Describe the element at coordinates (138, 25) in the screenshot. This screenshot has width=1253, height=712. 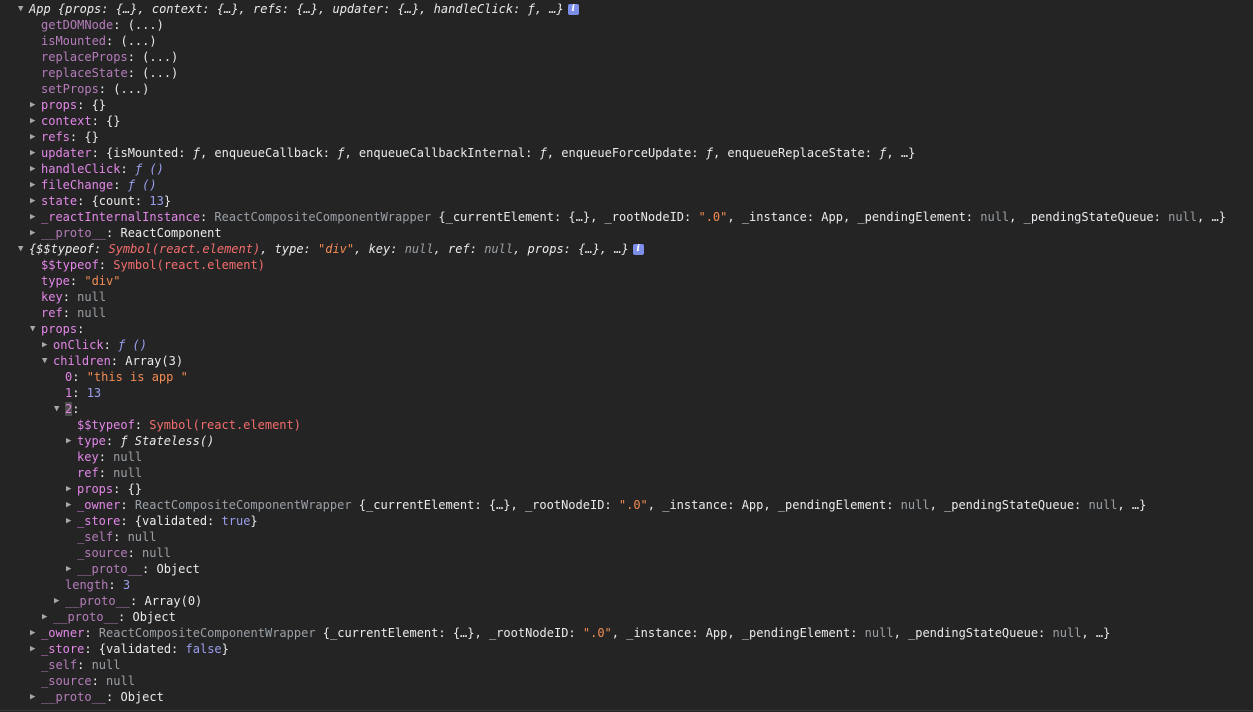
I see `token: : (...)` at that location.